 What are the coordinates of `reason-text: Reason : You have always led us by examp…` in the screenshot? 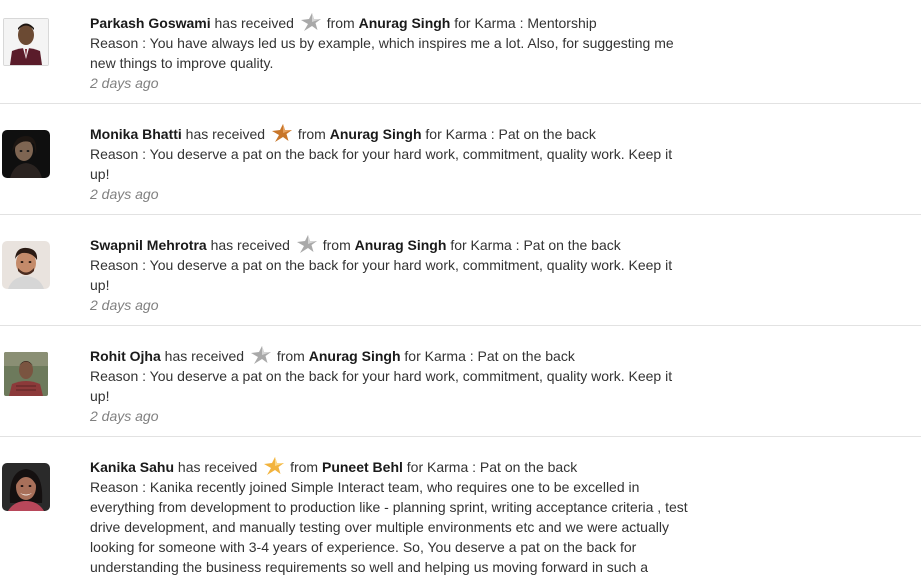 It's located at (382, 53).